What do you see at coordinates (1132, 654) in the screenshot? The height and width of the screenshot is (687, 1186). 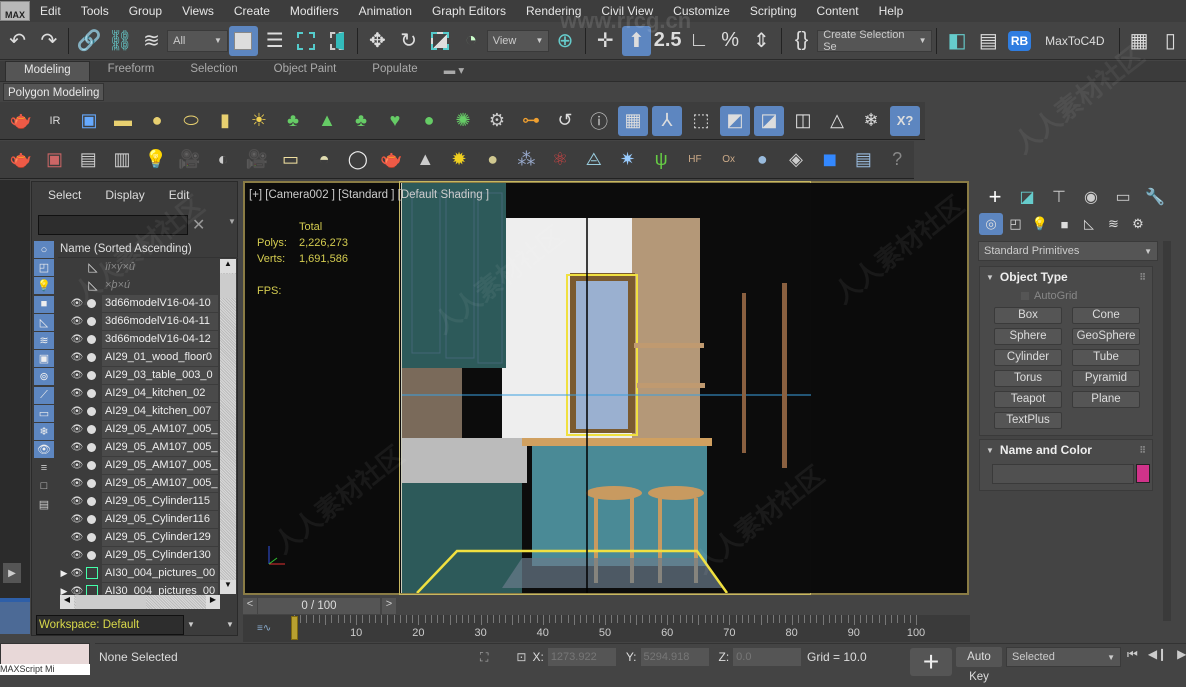 I see `go-to-start-icon: ⏮` at bounding box center [1132, 654].